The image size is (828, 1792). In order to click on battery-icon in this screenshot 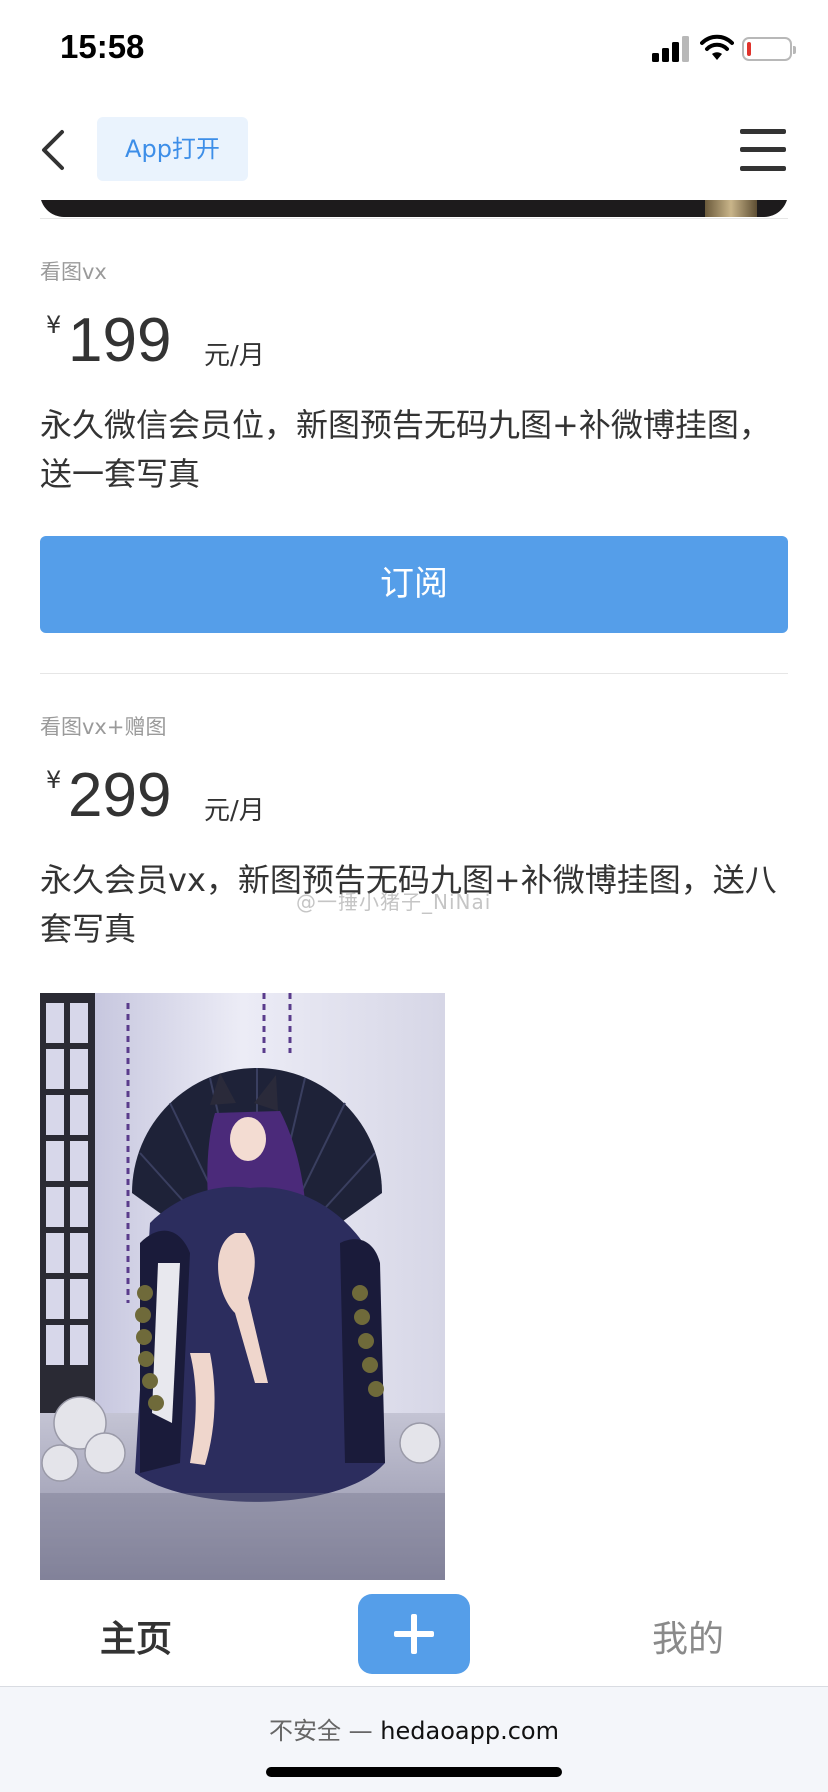, I will do `click(769, 49)`.